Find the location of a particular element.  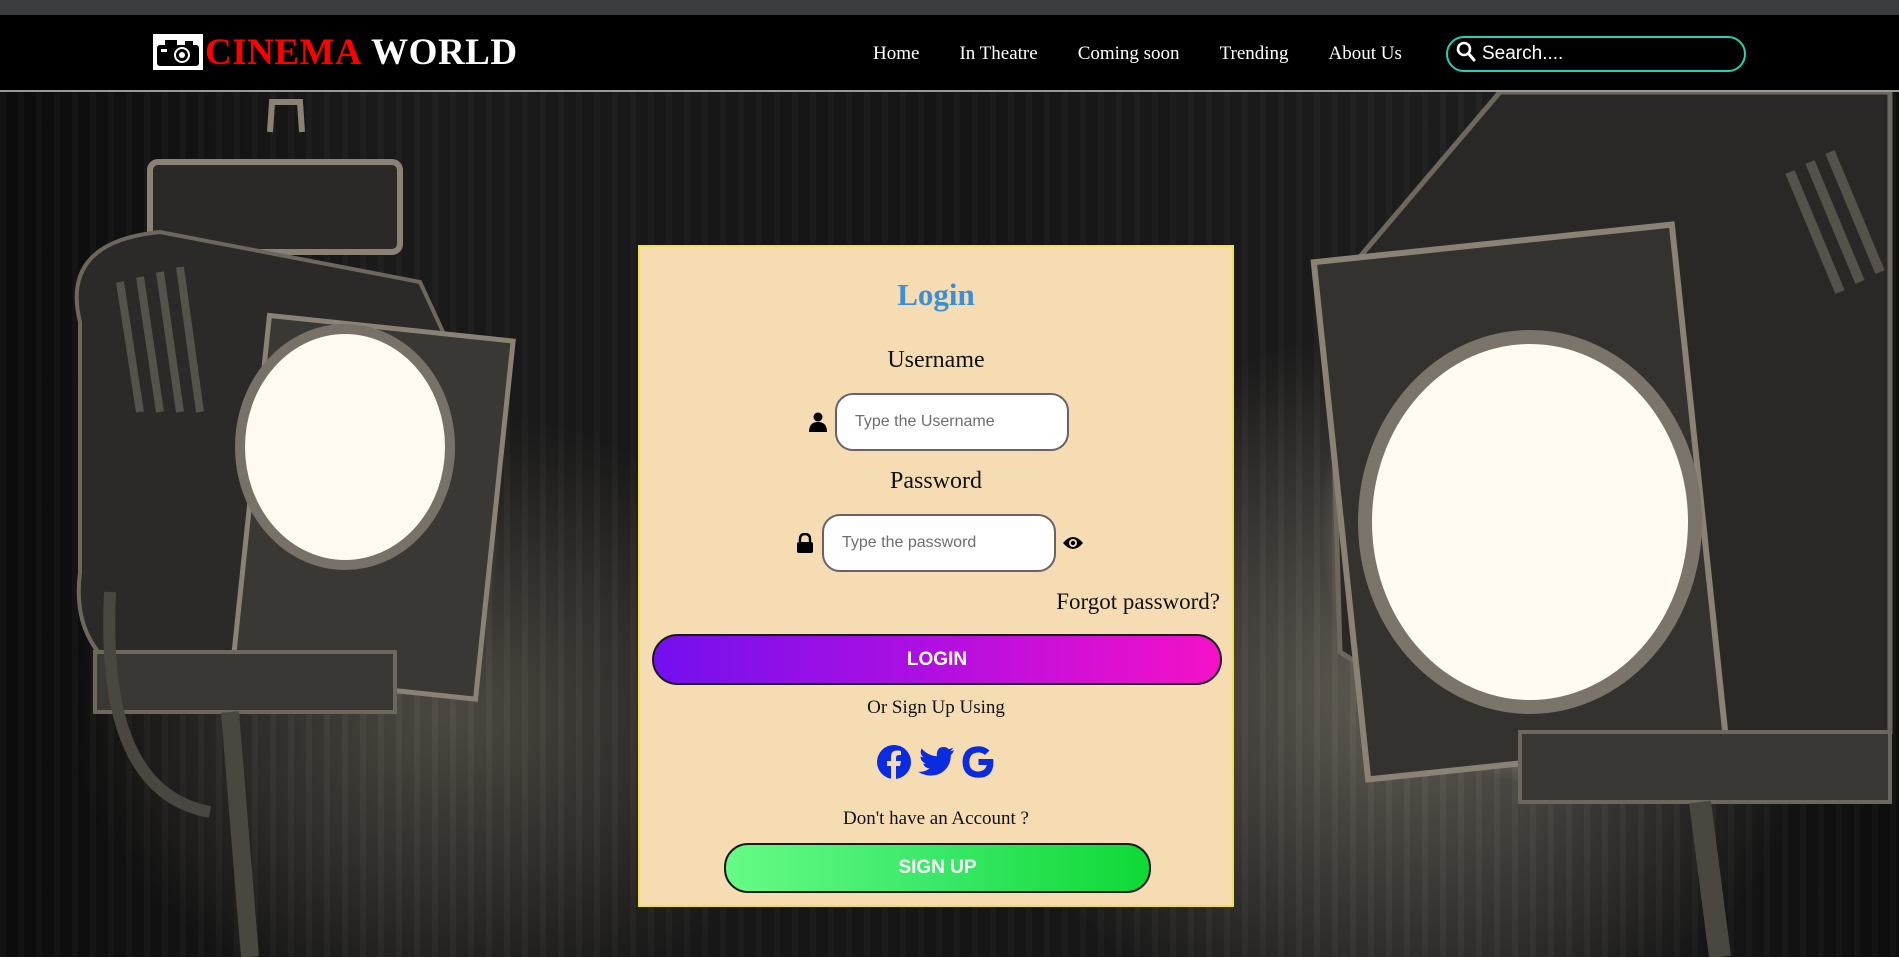

nav-in-theatre: In Theatre is located at coordinates (998, 54).